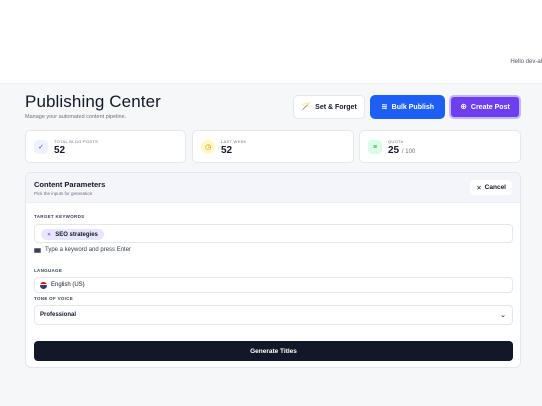 The image size is (542, 406). Describe the element at coordinates (490, 107) in the screenshot. I see `create-post-label: Create Post` at that location.